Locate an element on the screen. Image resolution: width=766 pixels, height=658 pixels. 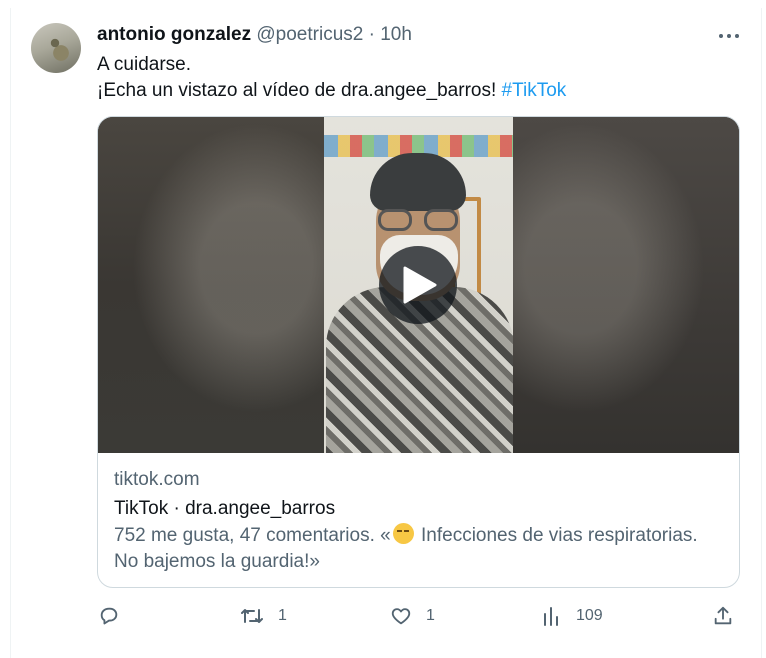
like-count: 1 is located at coordinates (430, 615).